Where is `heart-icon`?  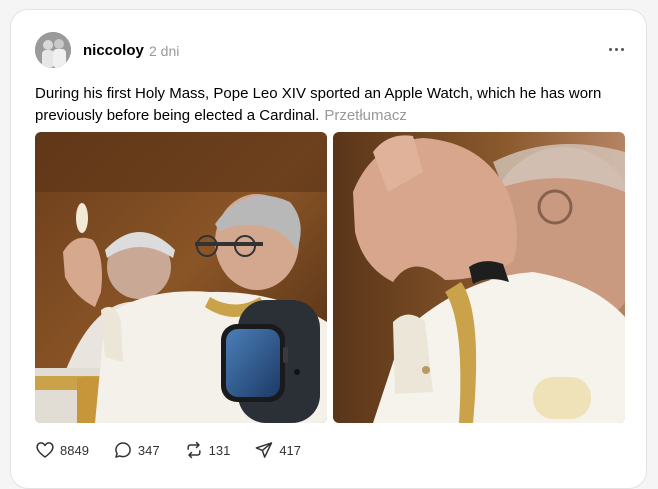
heart-icon is located at coordinates (45, 450).